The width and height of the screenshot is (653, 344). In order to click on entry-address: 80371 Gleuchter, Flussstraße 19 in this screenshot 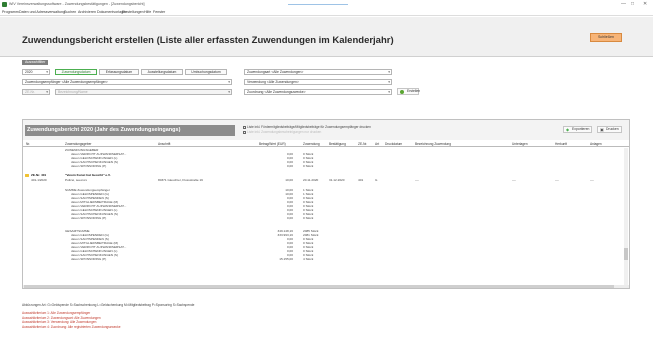, I will do `click(180, 180)`.